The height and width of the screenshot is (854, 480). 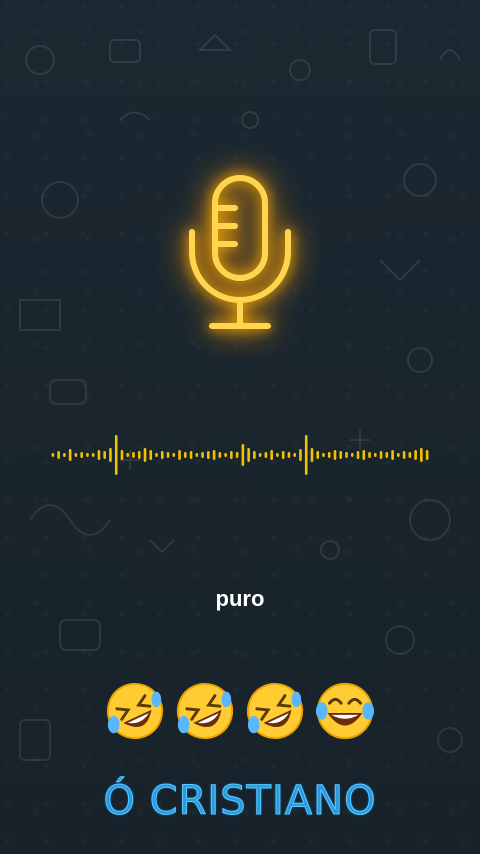 I want to click on audio-waveform, so click(x=240, y=455).